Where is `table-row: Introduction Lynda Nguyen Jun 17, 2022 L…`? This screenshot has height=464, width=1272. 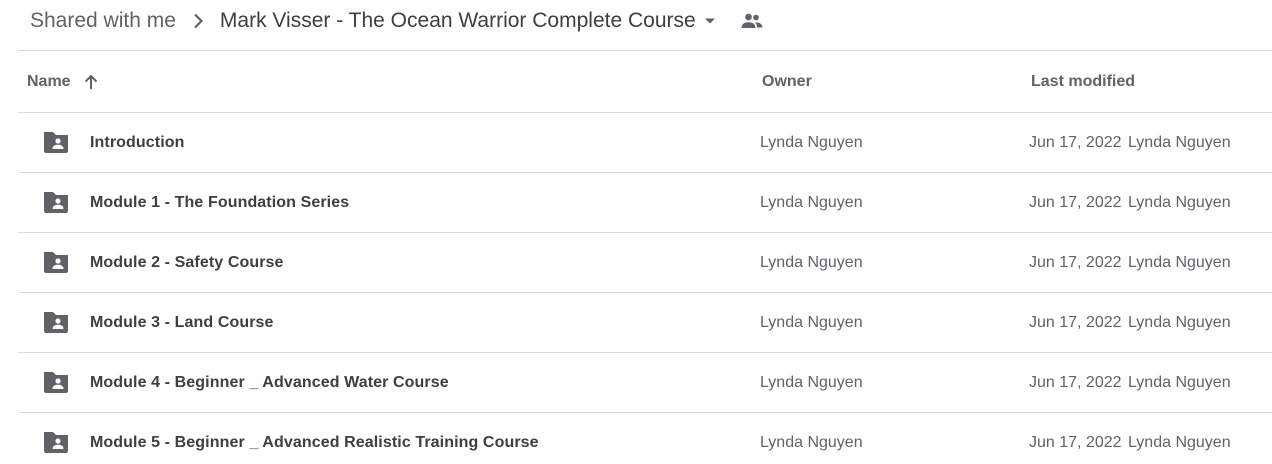 table-row: Introduction Lynda Nguyen Jun 17, 2022 L… is located at coordinates (645, 143).